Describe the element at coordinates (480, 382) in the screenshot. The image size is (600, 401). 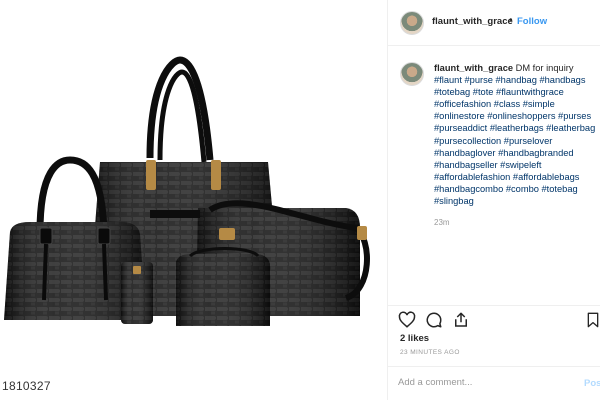
I see `comment-input` at that location.